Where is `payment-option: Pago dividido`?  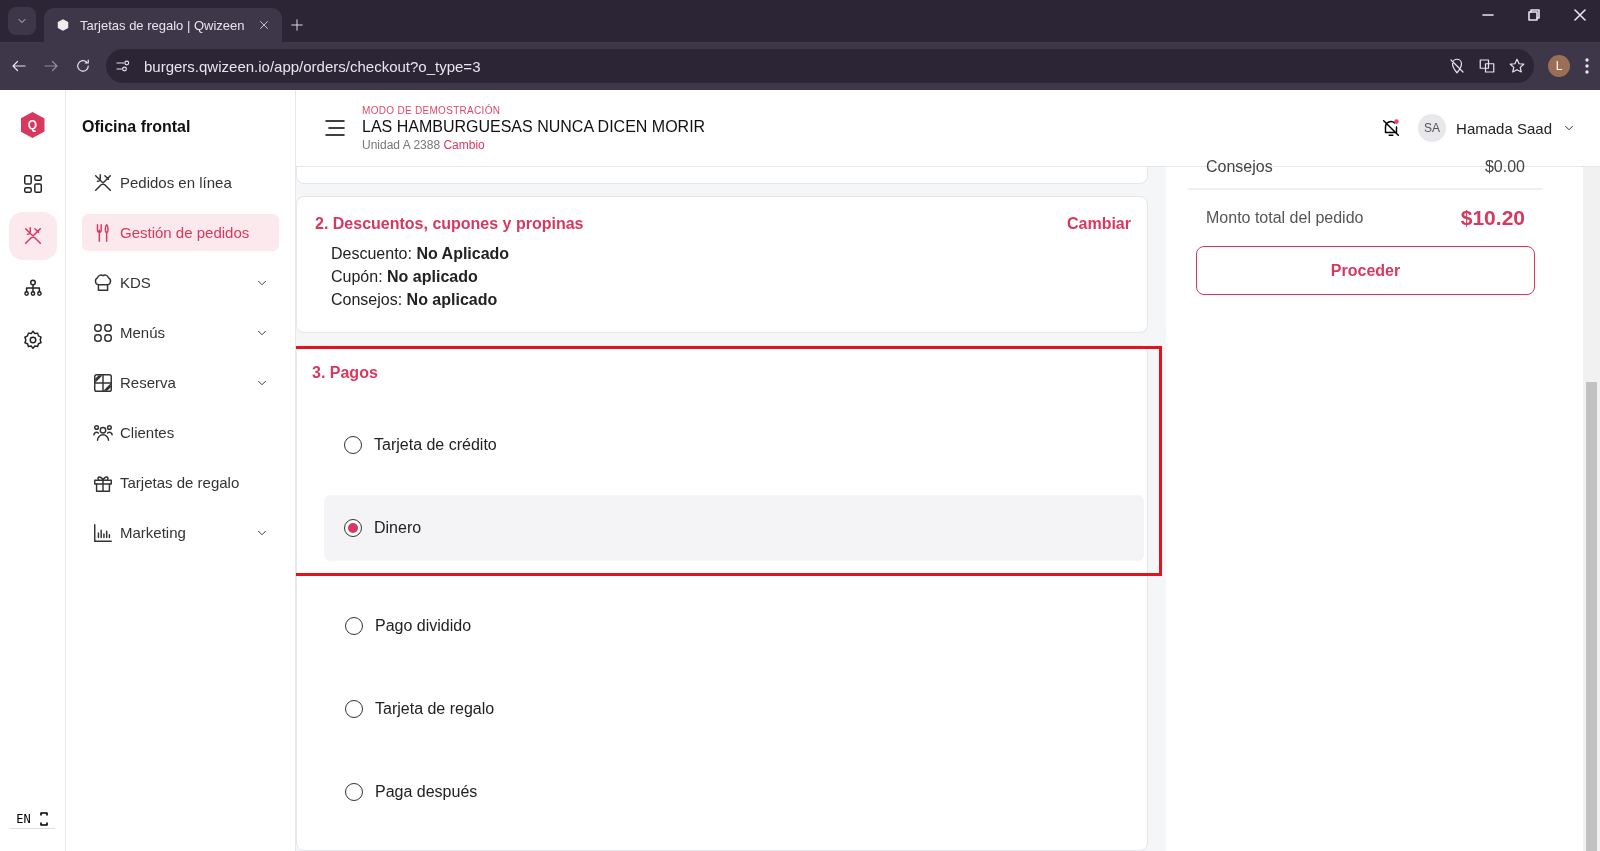 payment-option: Pago dividido is located at coordinates (723, 626).